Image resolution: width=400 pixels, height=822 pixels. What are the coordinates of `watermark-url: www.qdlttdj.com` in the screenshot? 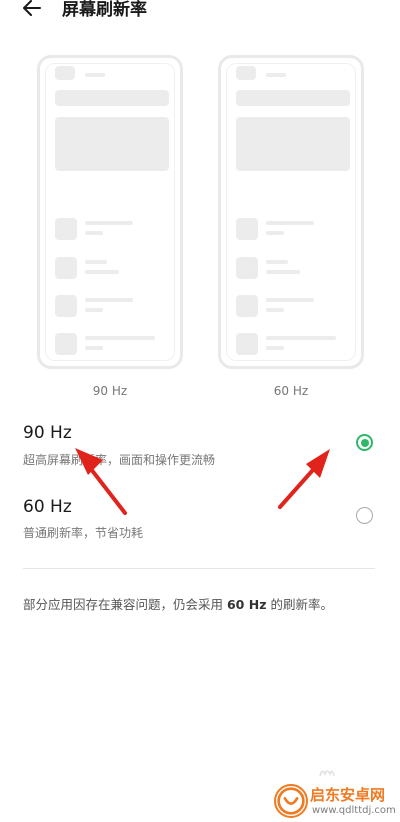 It's located at (354, 810).